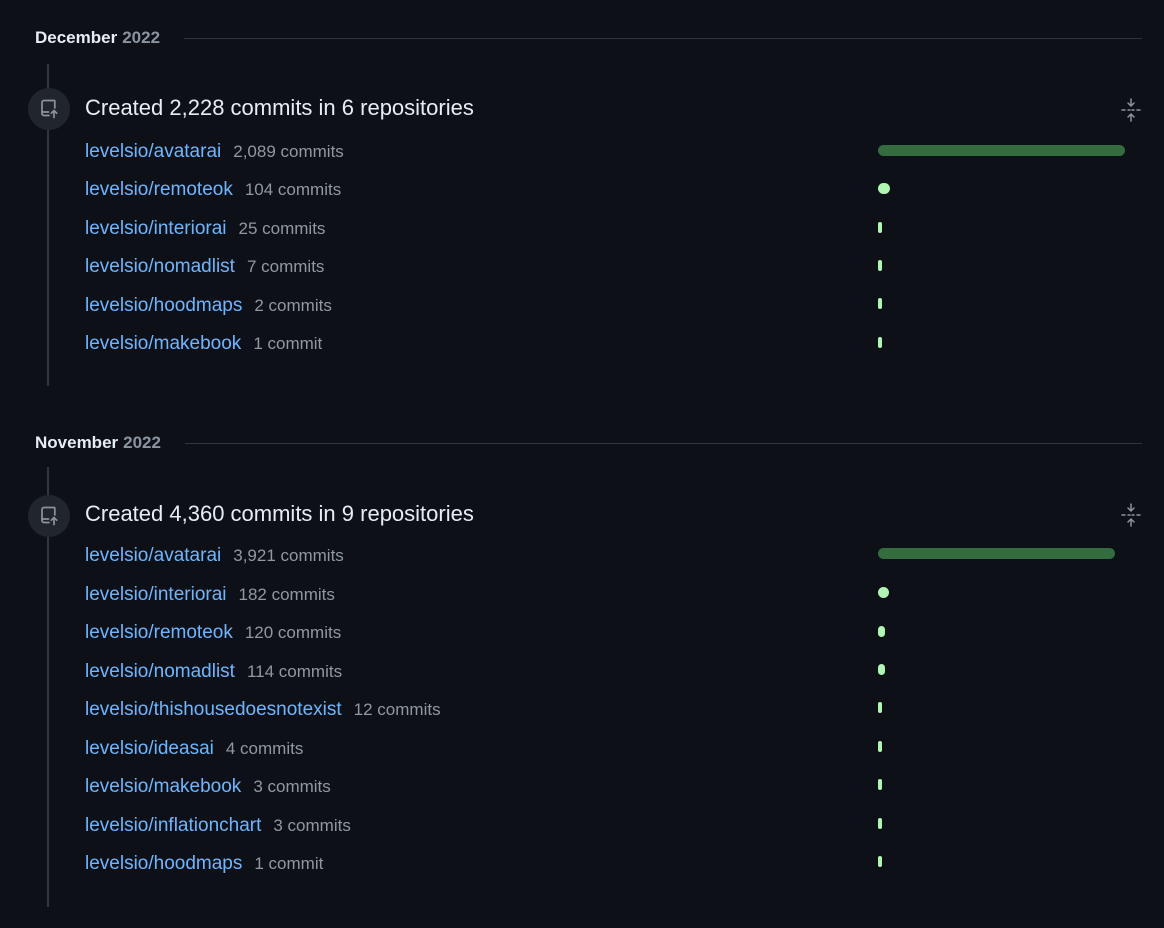 The image size is (1164, 928). What do you see at coordinates (286, 594) in the screenshot?
I see `commit-count: 182 commits` at bounding box center [286, 594].